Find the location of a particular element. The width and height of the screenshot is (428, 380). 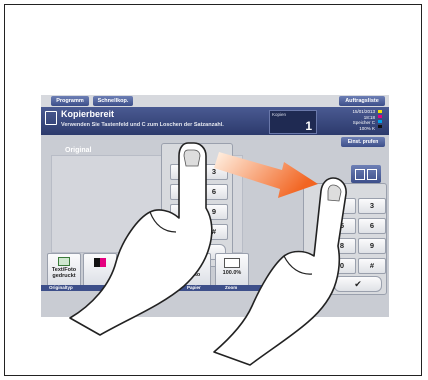

right-fingernail-icon is located at coordinates (334, 193).